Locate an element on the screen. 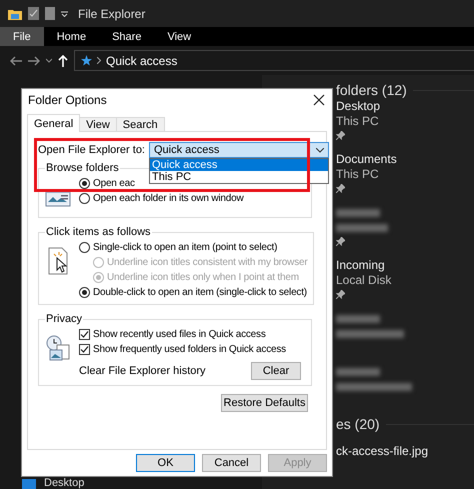 The image size is (474, 489). field-label: Open File Explorer to: is located at coordinates (91, 150).